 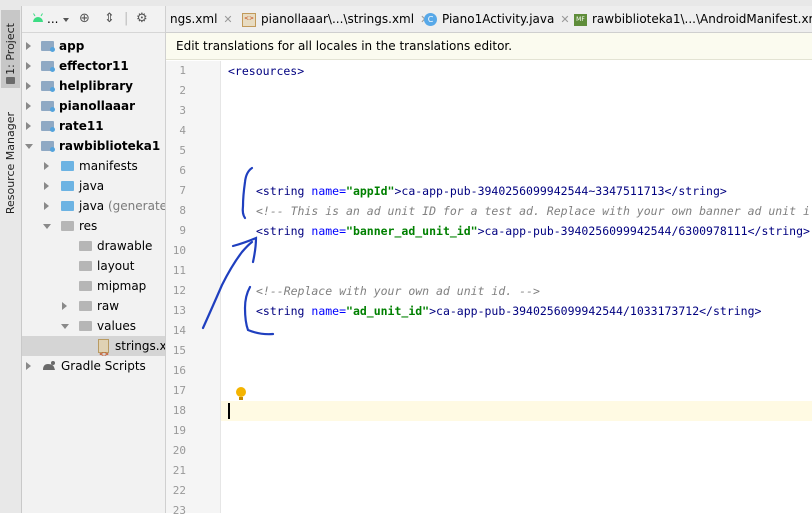 What do you see at coordinates (93, 186) in the screenshot?
I see `tree-item-java: java` at bounding box center [93, 186].